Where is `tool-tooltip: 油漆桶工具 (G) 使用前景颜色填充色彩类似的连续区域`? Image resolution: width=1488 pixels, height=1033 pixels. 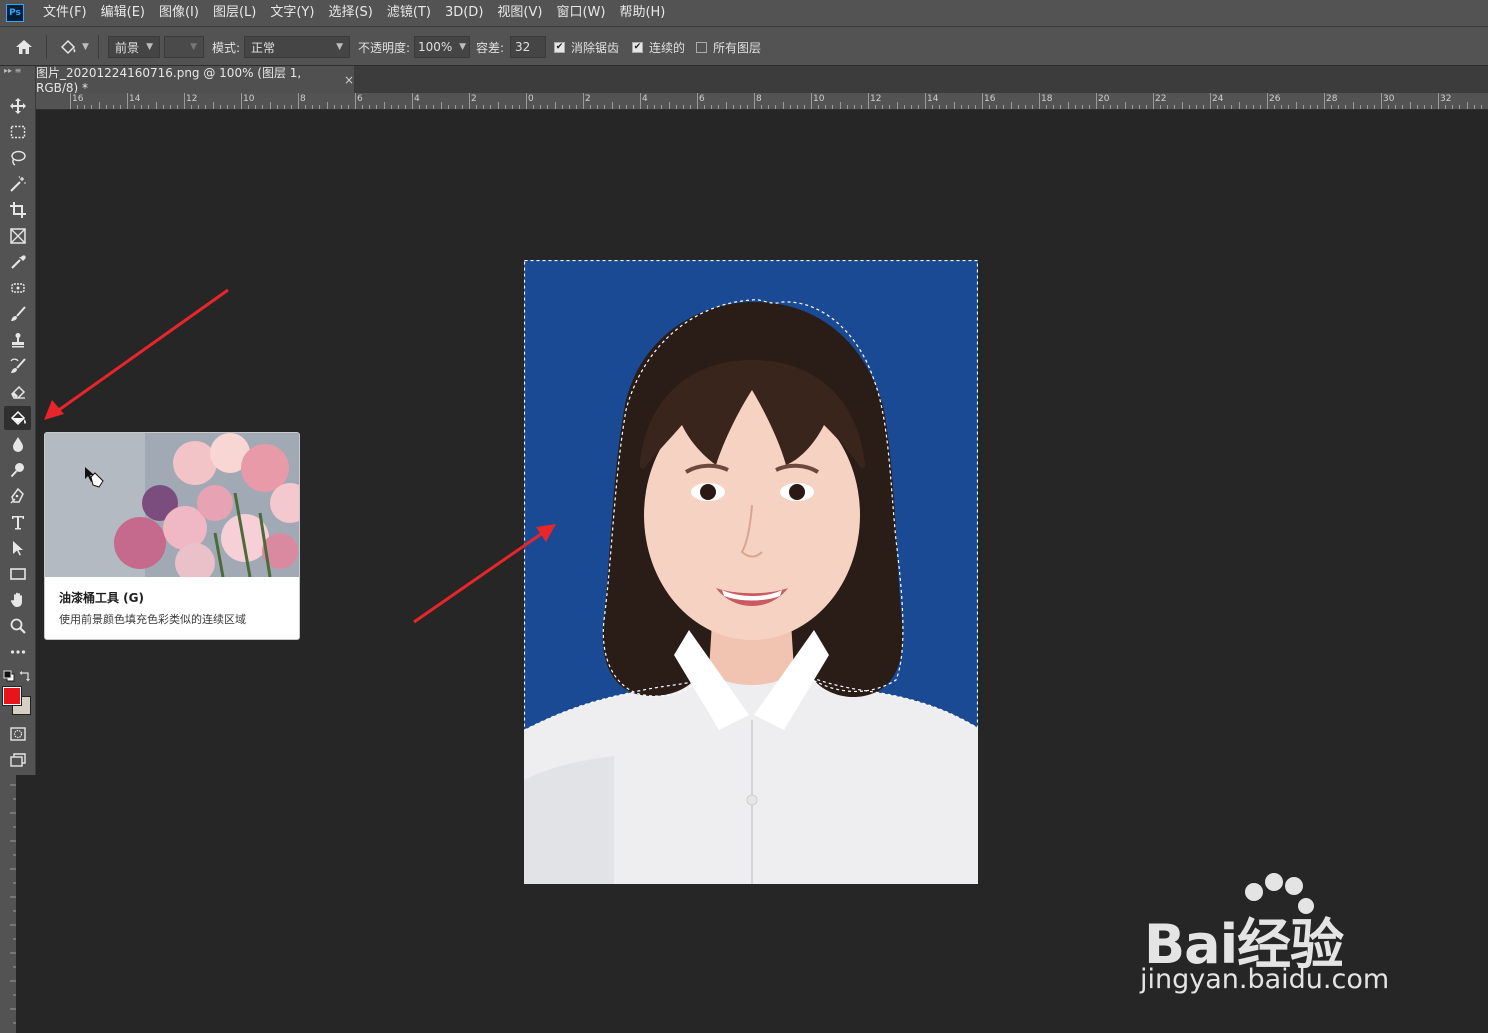
tool-tooltip: 油漆桶工具 (G) 使用前景颜色填充色彩类似的连续区域 is located at coordinates (172, 536).